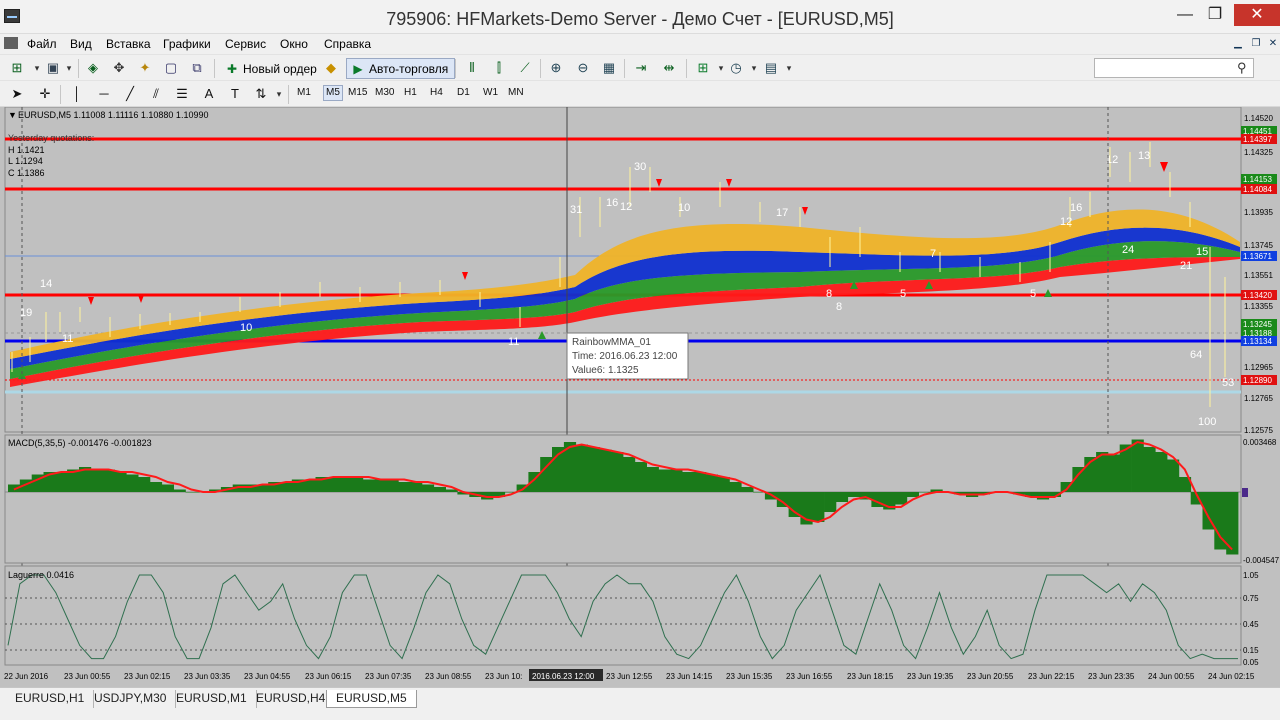 This screenshot has width=1280, height=720. I want to click on period-mn: MN, so click(516, 92).